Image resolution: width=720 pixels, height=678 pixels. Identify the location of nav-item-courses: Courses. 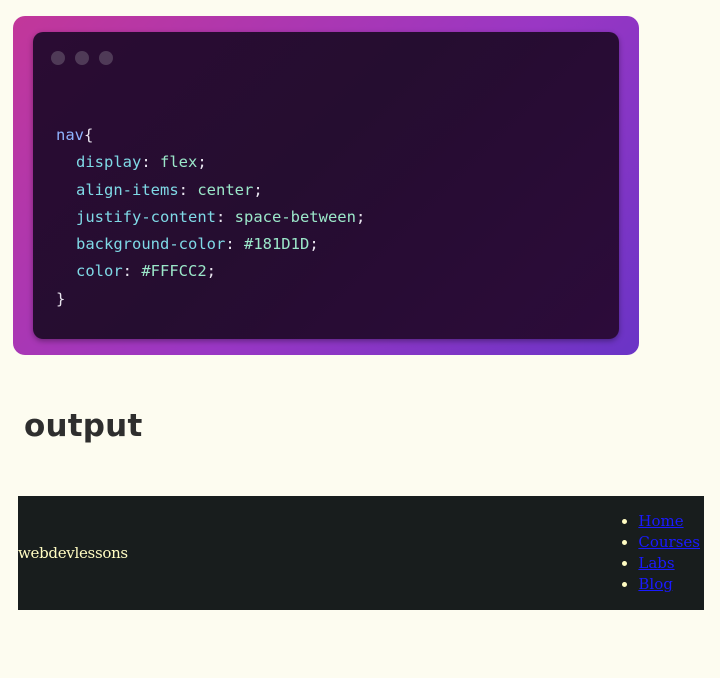
(669, 542).